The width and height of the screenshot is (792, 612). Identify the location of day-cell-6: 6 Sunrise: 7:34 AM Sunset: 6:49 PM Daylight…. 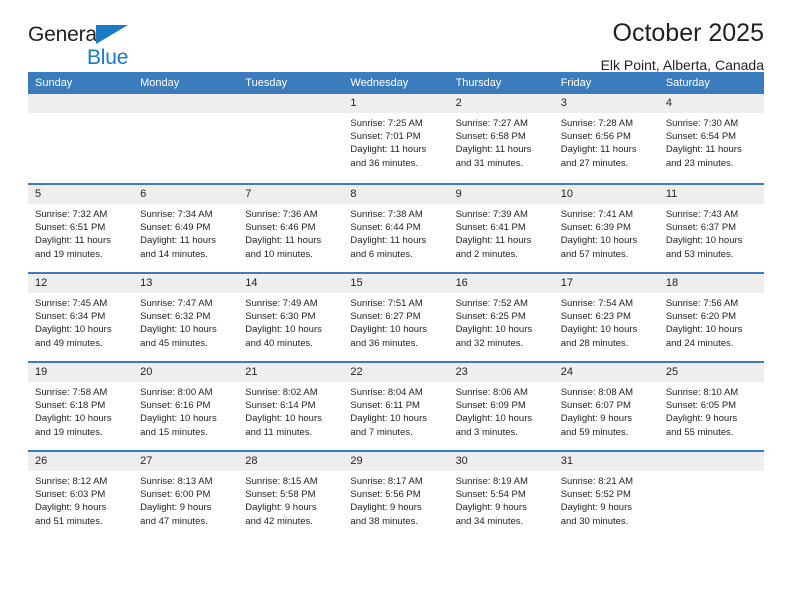
(186, 228).